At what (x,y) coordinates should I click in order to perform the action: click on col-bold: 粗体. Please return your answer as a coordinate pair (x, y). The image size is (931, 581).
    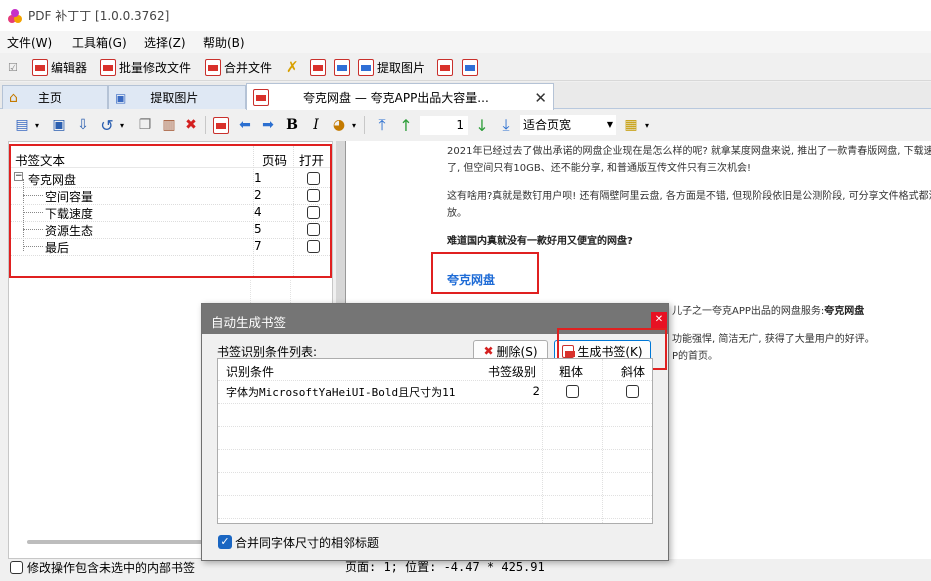
    Looking at the image, I should click on (571, 372).